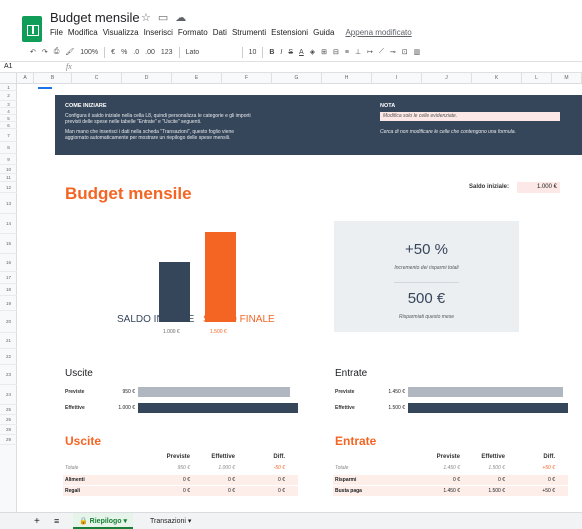 This screenshot has height=529, width=582. What do you see at coordinates (397, 78) in the screenshot?
I see `column-header: I` at bounding box center [397, 78].